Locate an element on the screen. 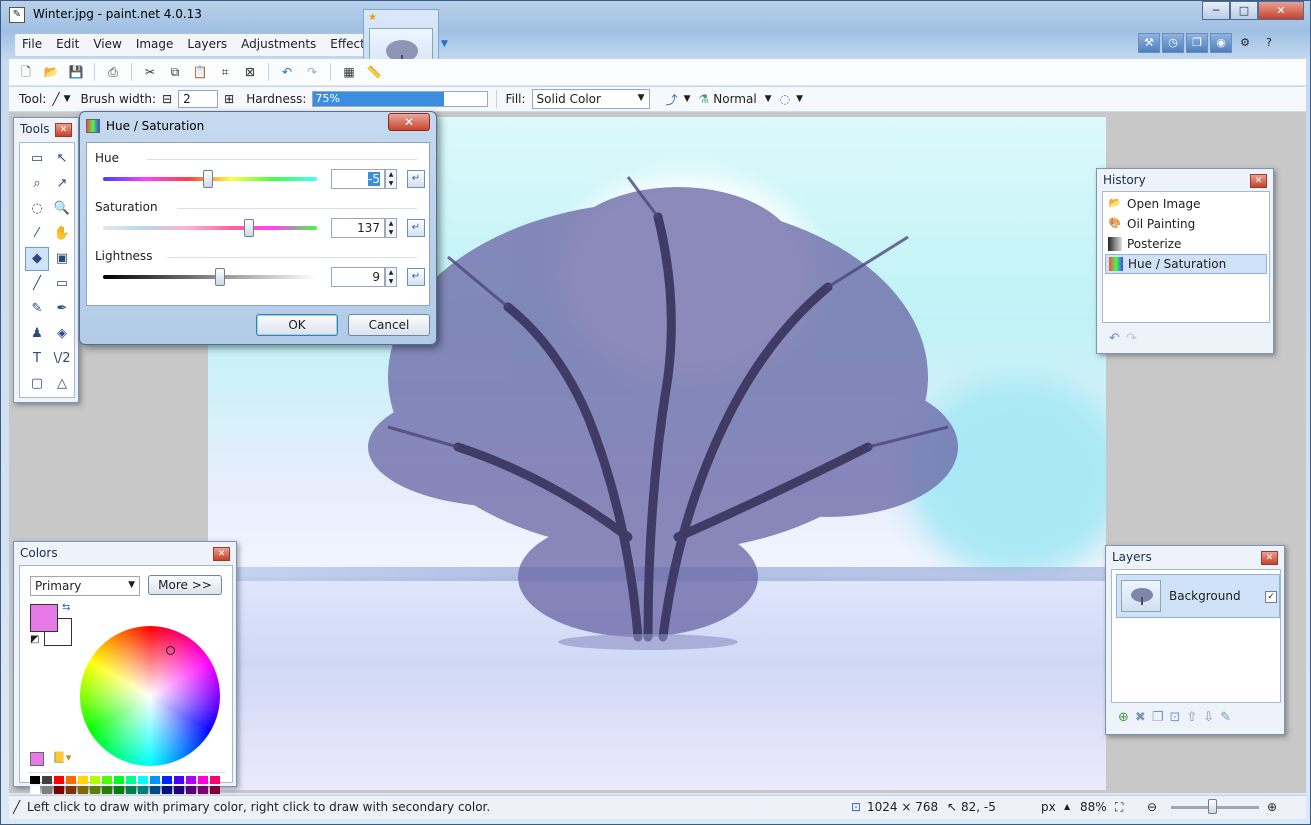 This screenshot has height=825, width=1311. selection-mode-icon: ◌ is located at coordinates (785, 99).